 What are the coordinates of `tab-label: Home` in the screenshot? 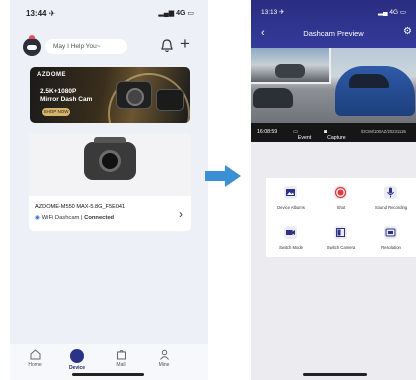 It's located at (35, 365).